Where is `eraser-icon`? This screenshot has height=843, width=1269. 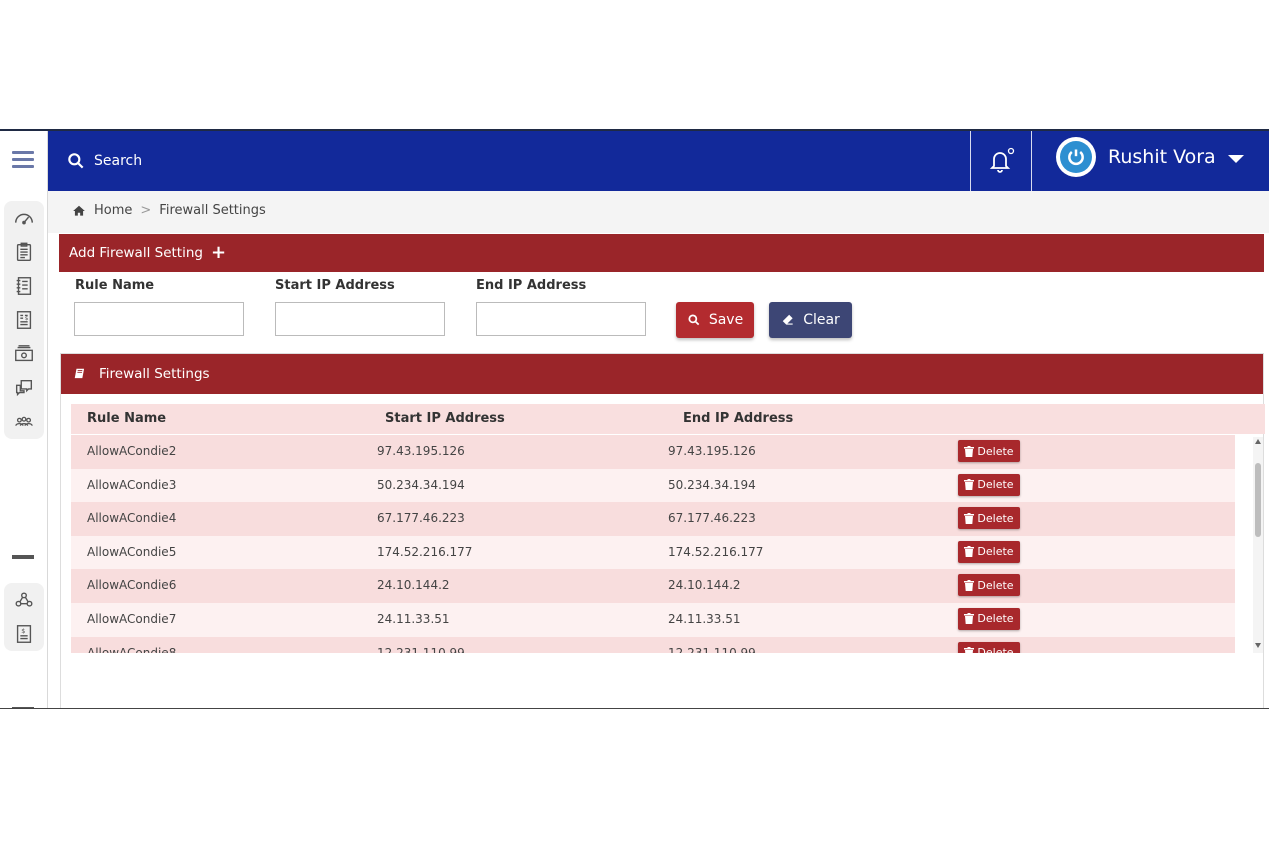 eraser-icon is located at coordinates (787, 319).